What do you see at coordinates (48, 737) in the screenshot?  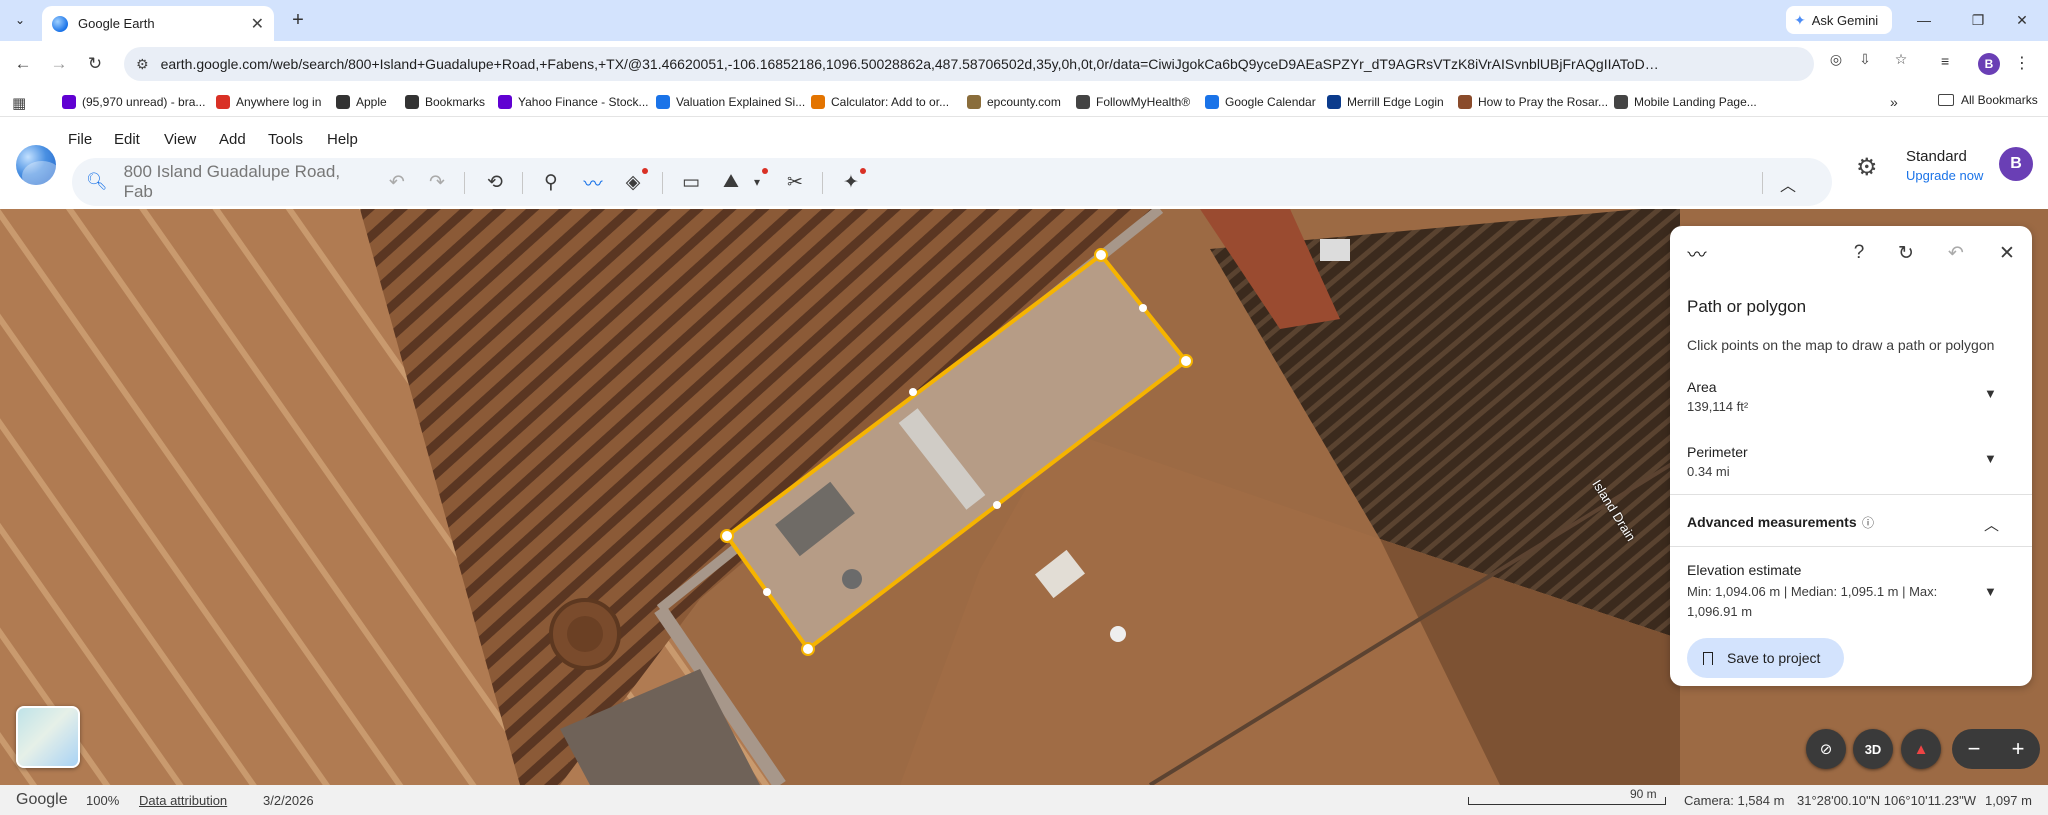 I see `map-layer-thumbnail` at bounding box center [48, 737].